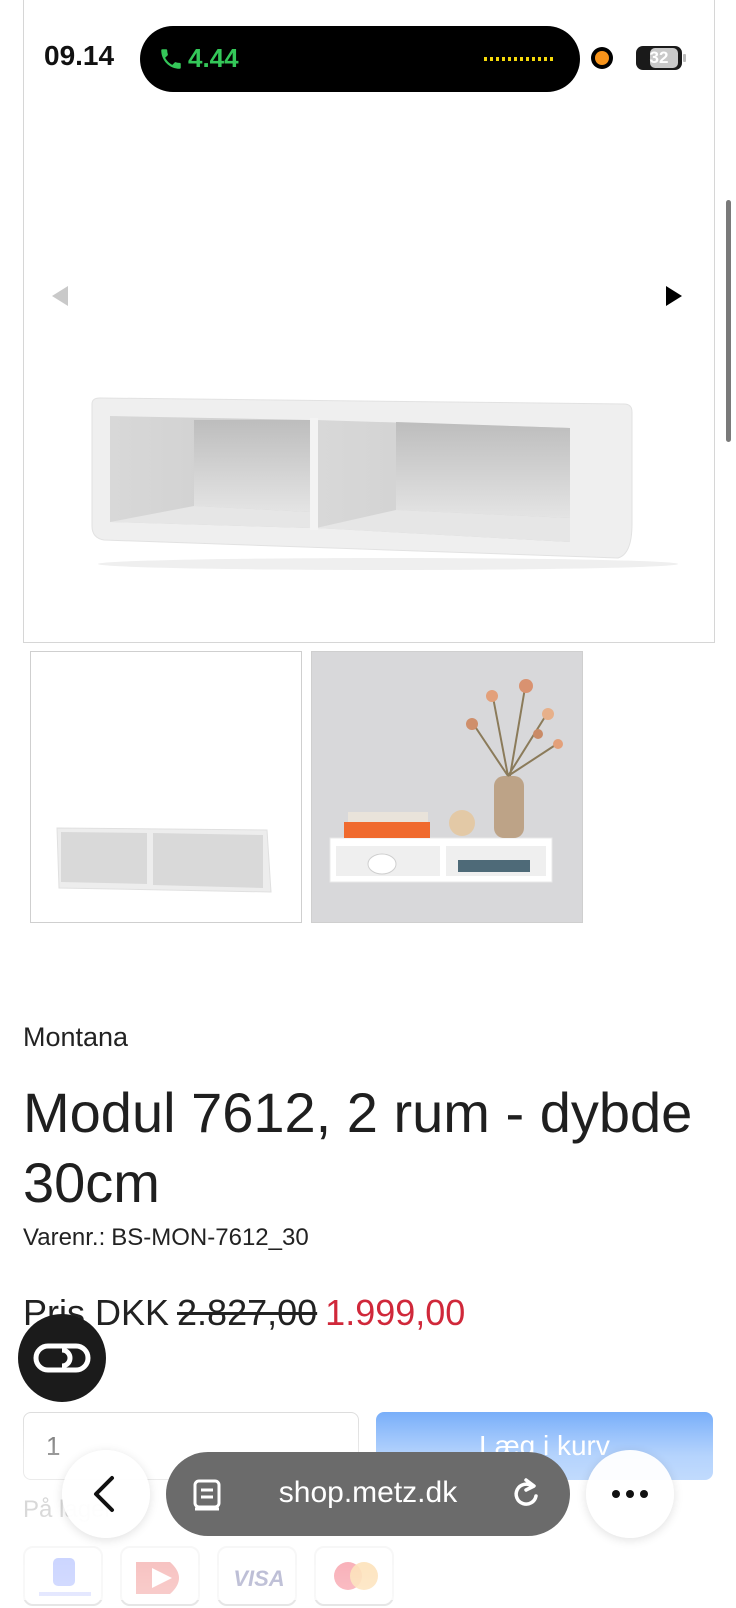 This screenshot has height=1608, width=736. I want to click on old-price: 2.827,00, so click(247, 1312).